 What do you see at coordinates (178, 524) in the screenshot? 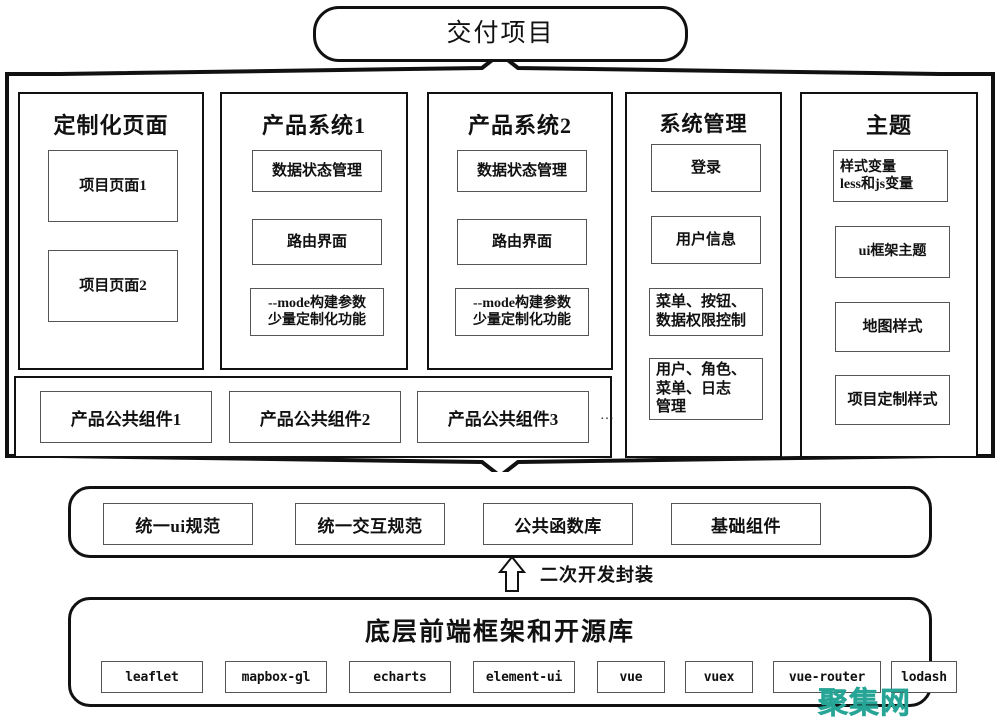
I see `mid-item-unified-ui-spec: 统一ui规范` at bounding box center [178, 524].